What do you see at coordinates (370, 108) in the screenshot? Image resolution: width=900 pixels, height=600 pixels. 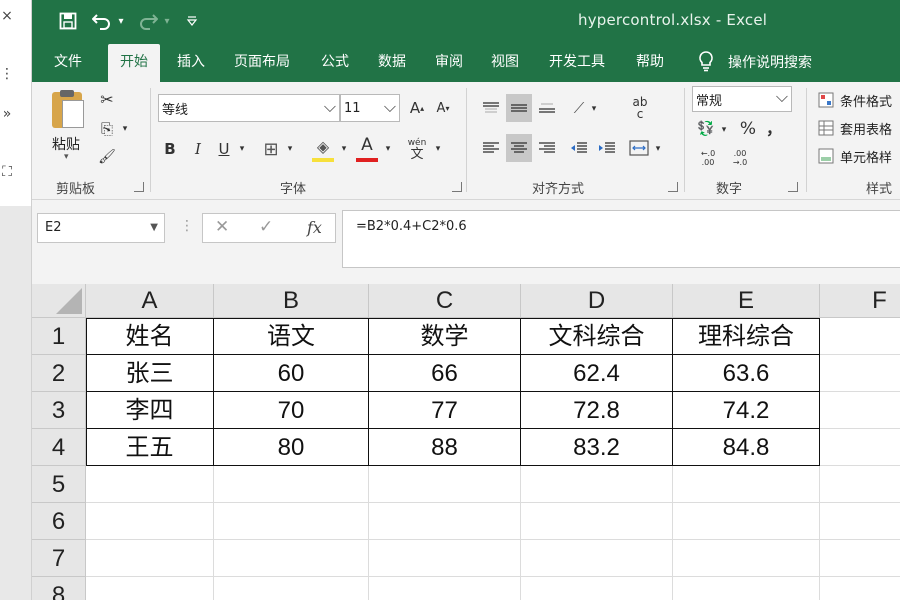 I see `font-size-select: 11 ⌵` at bounding box center [370, 108].